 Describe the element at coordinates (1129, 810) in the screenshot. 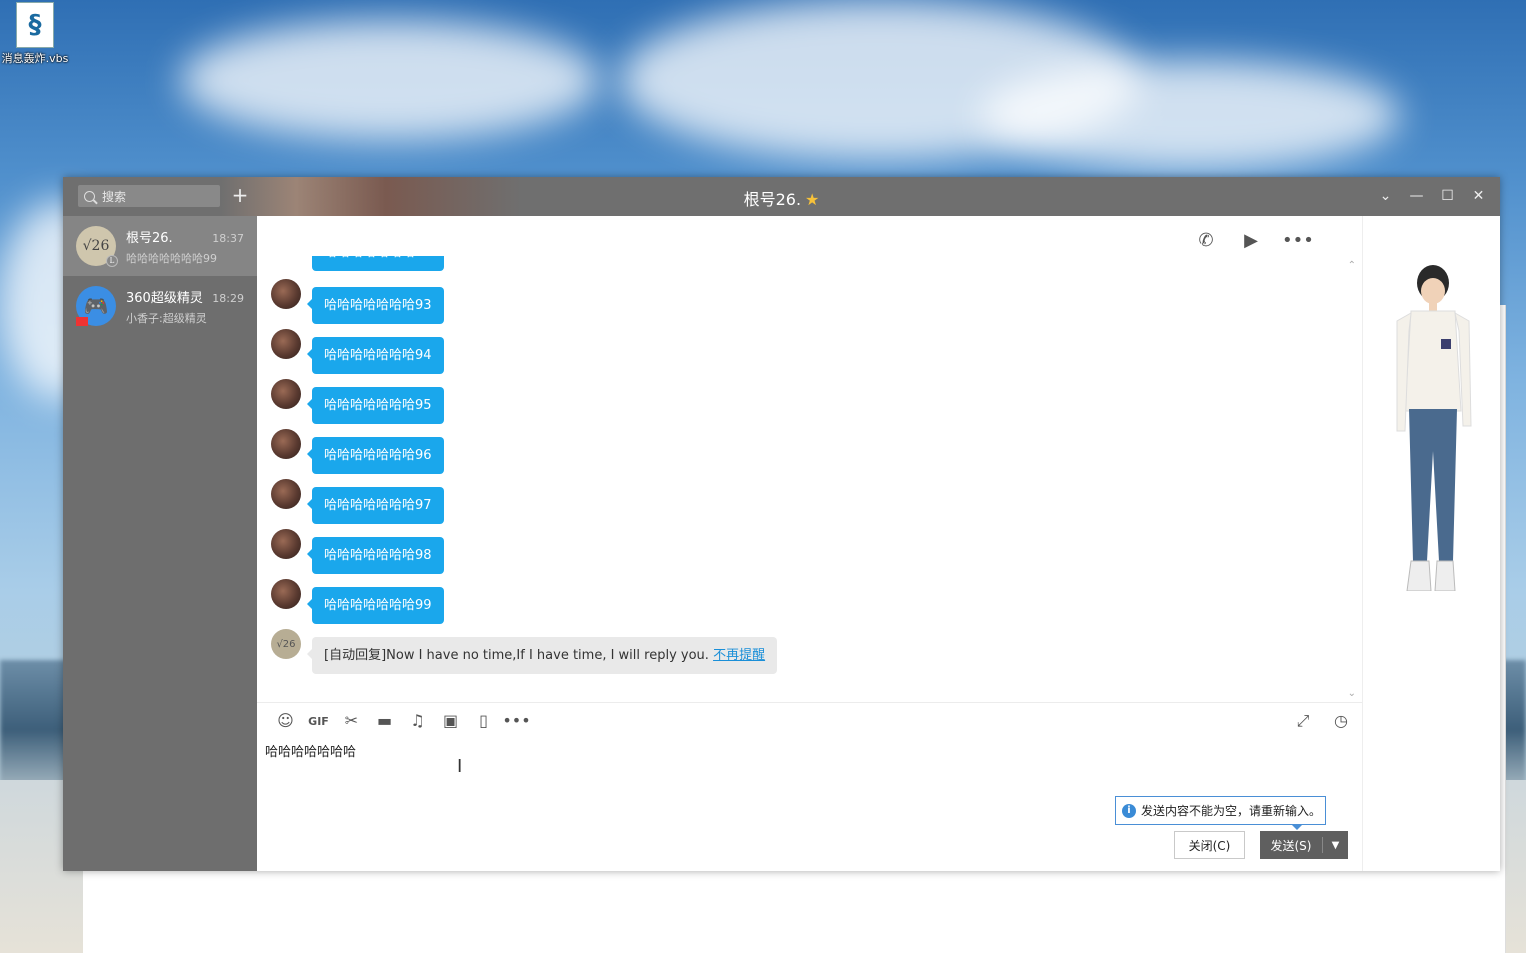

I see `info-icon: i` at that location.